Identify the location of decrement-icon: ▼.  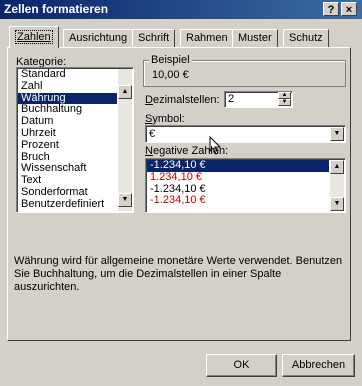
(284, 102).